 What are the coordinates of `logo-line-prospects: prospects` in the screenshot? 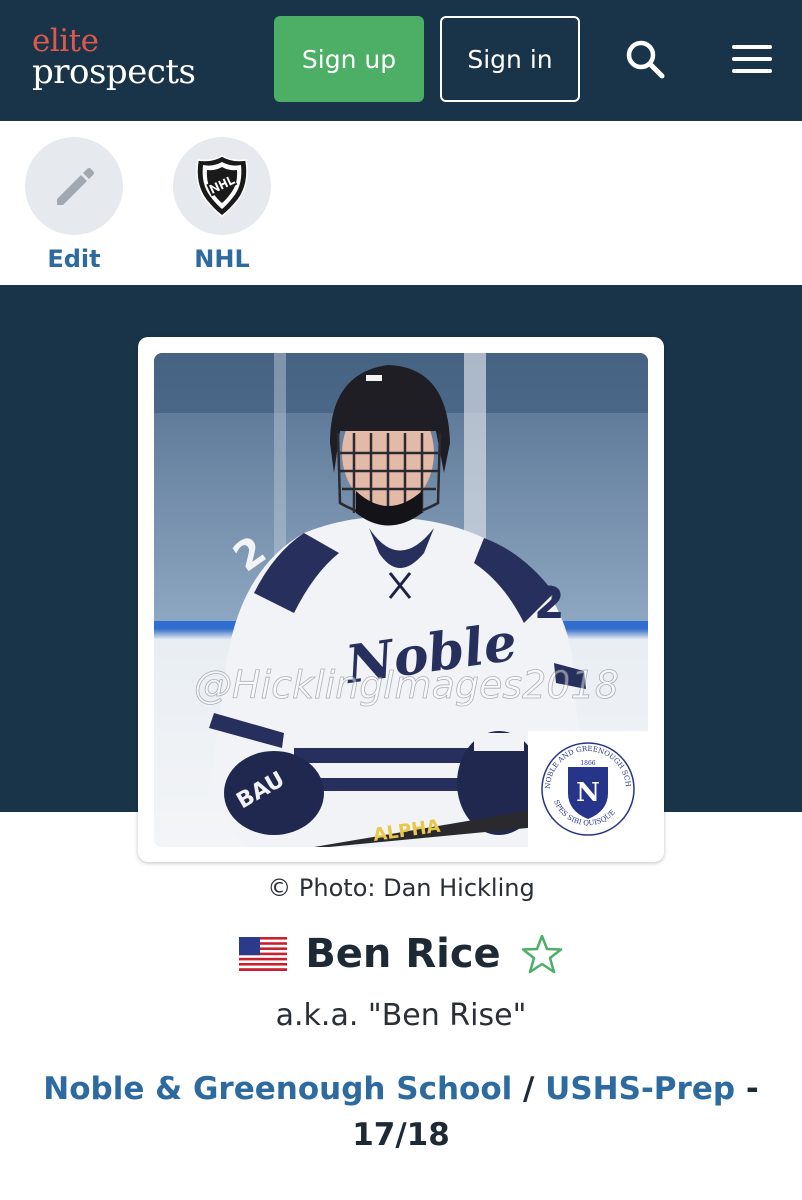 It's located at (114, 72).